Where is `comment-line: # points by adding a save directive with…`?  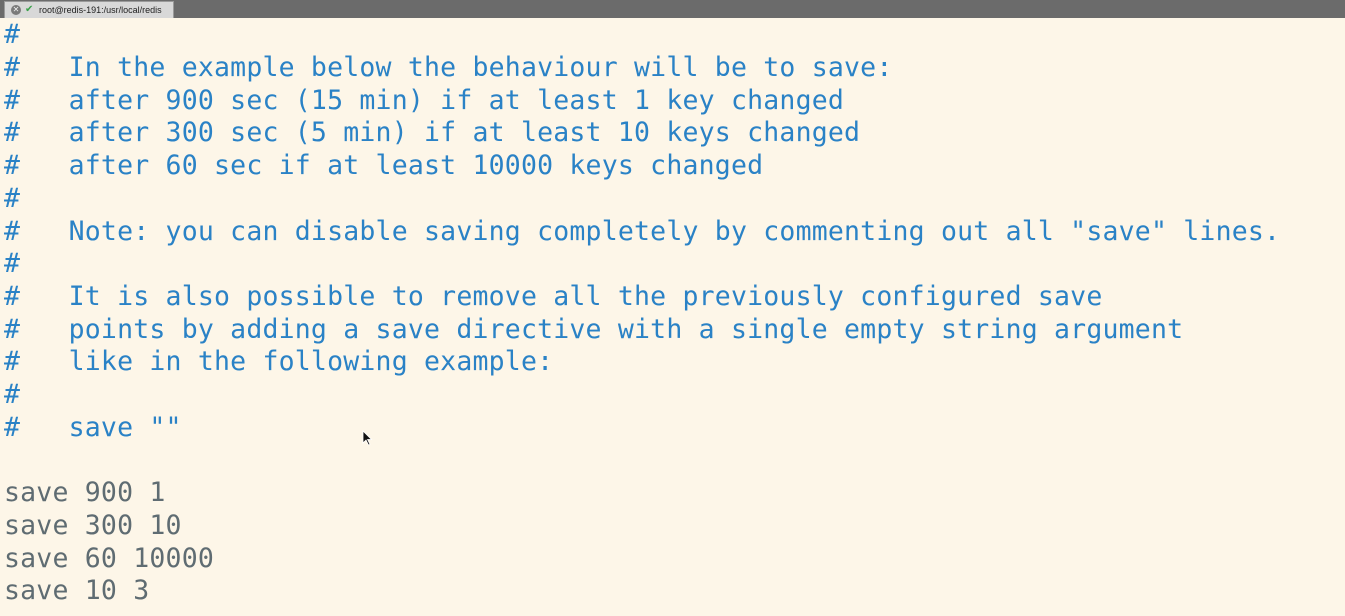 comment-line: # points by adding a save directive with… is located at coordinates (594, 329).